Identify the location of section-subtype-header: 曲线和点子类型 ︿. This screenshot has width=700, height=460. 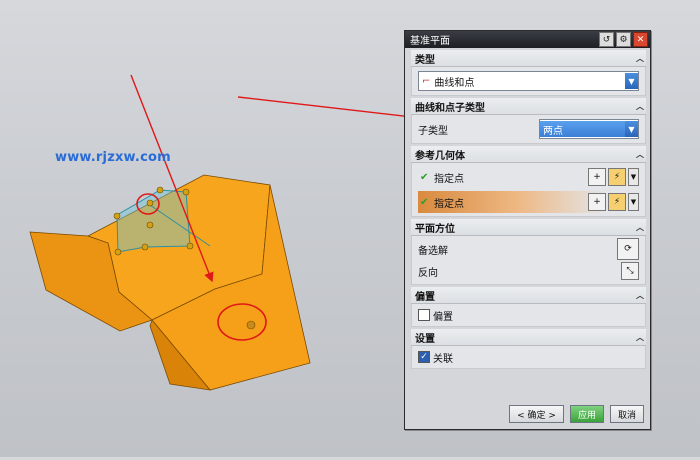
(528, 106).